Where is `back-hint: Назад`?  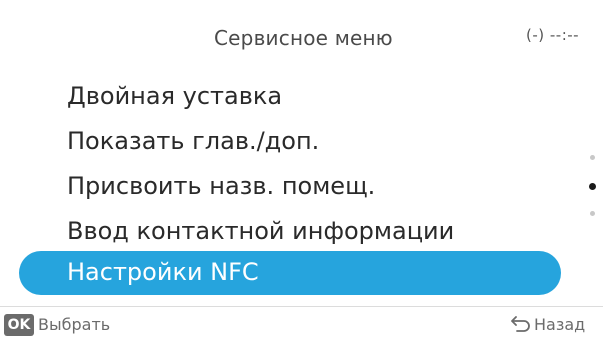
back-hint: Назад is located at coordinates (560, 324).